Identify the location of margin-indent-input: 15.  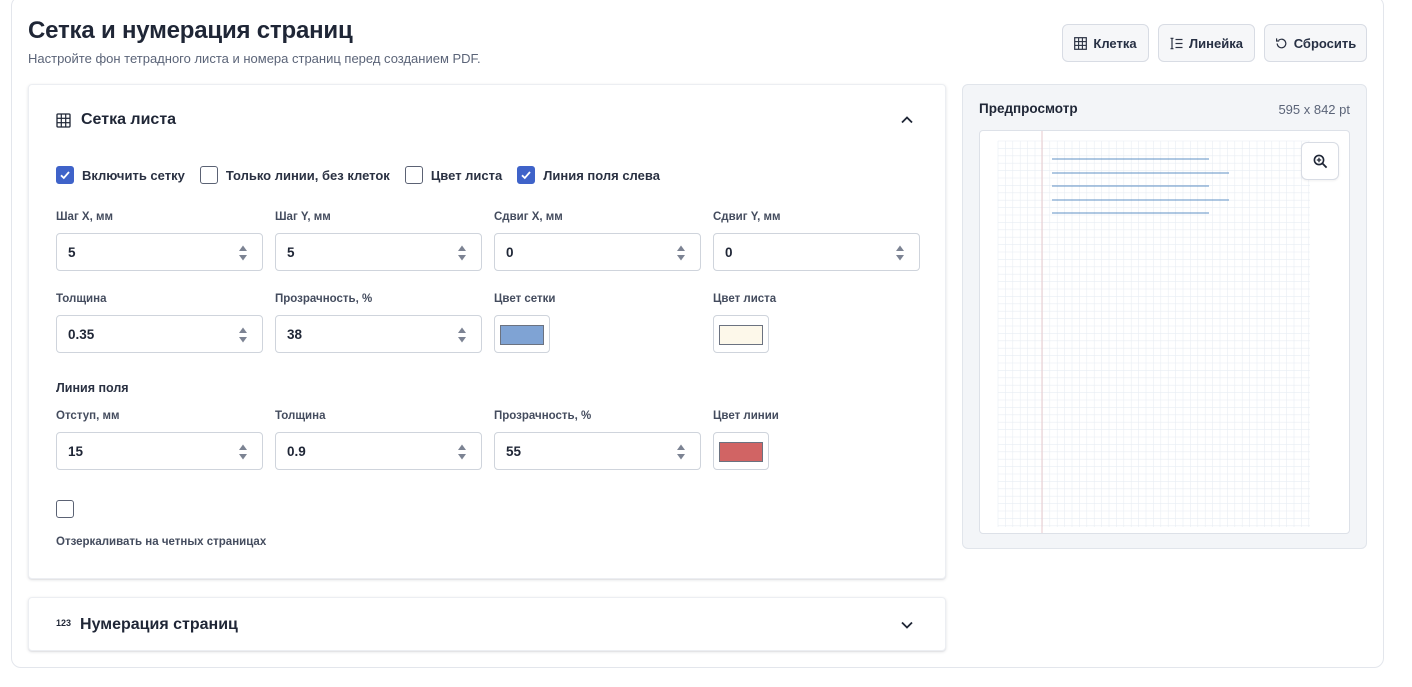
(159, 451).